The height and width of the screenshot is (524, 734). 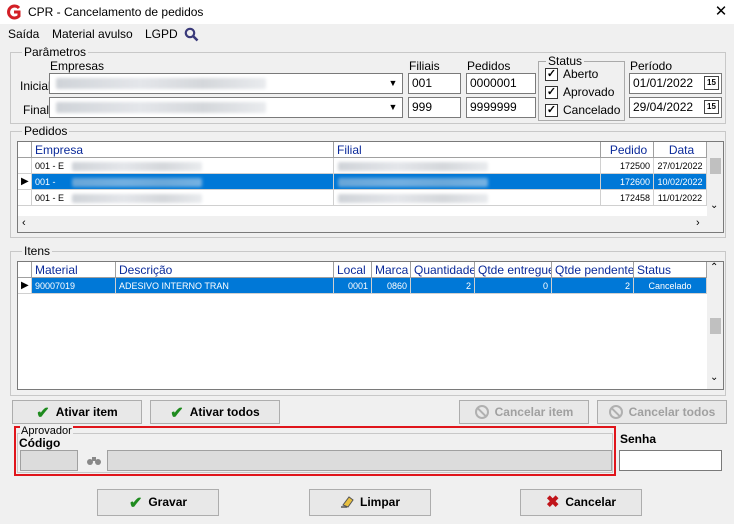 I want to click on itens-group-label: Itens, so click(x=37, y=251).